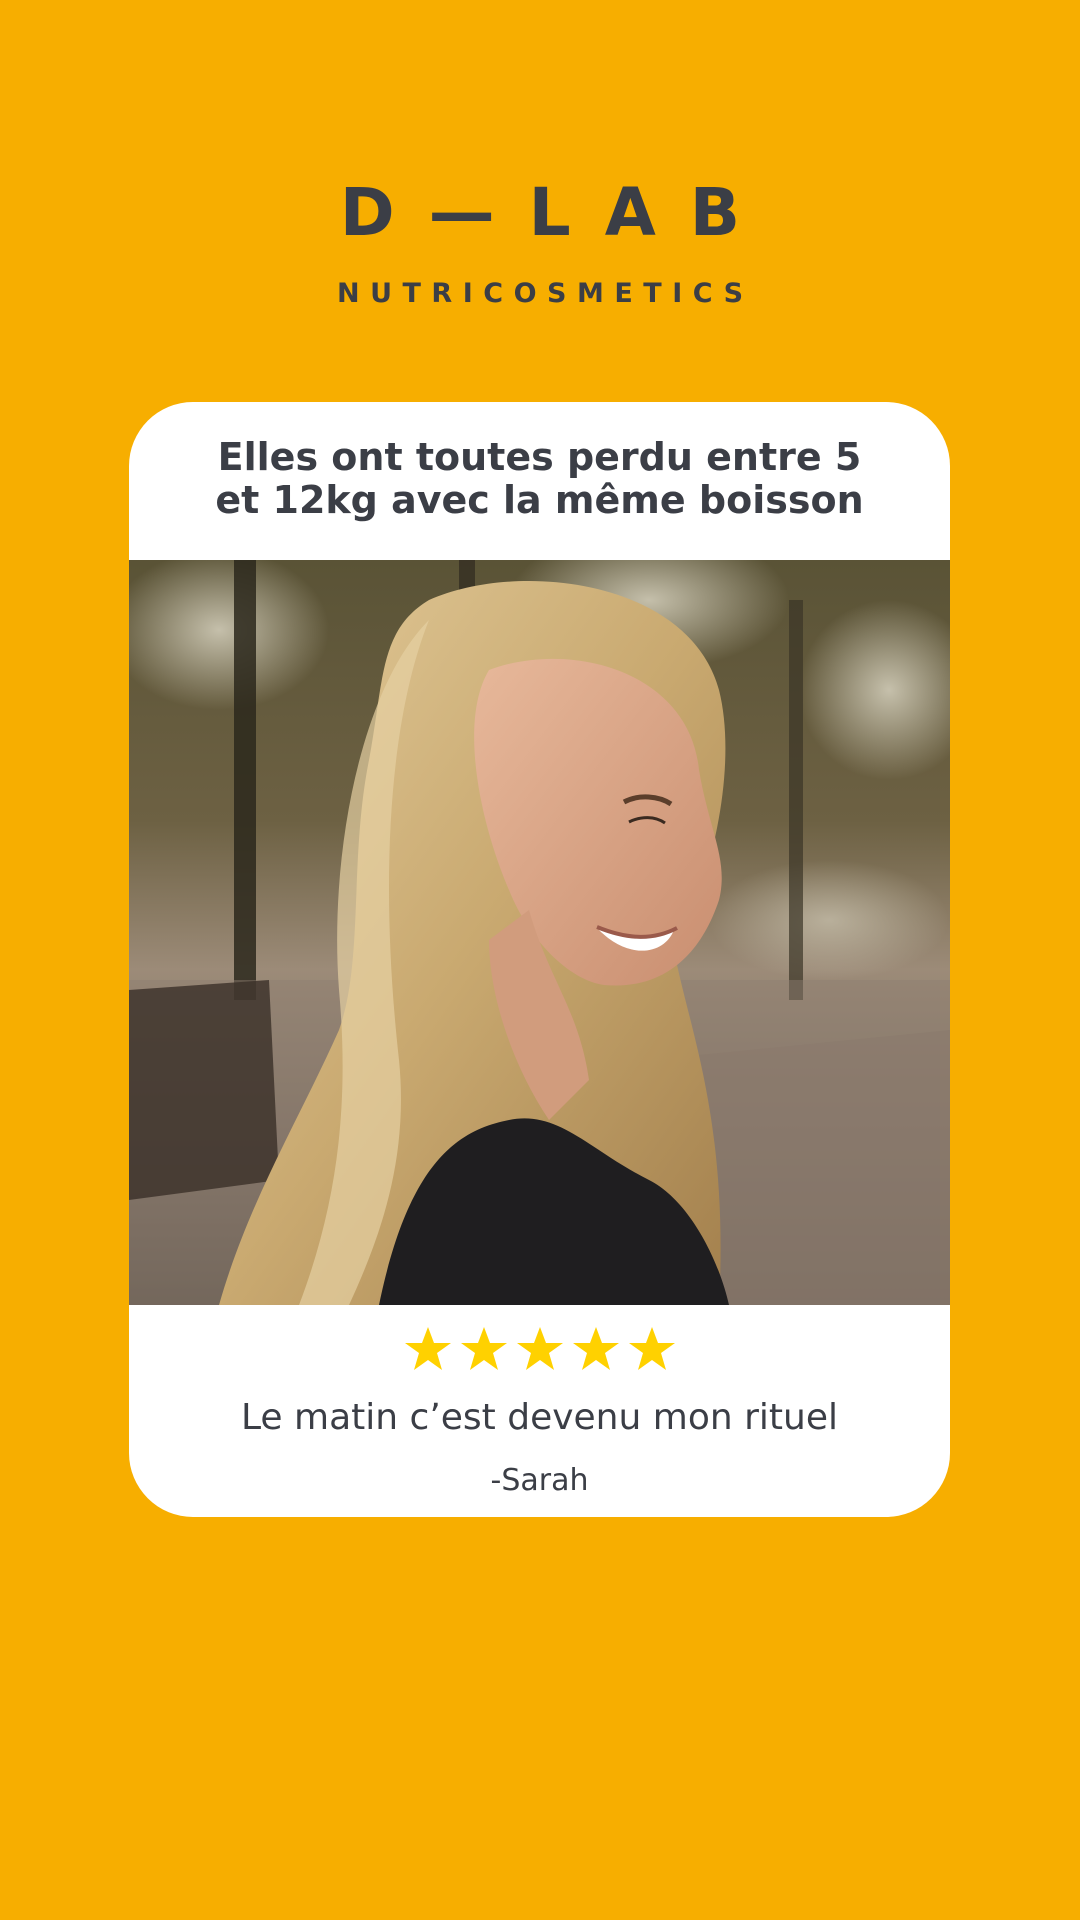  Describe the element at coordinates (539, 457) in the screenshot. I see `headline-line-1: Elles ont toutes perdu entre 5` at that location.